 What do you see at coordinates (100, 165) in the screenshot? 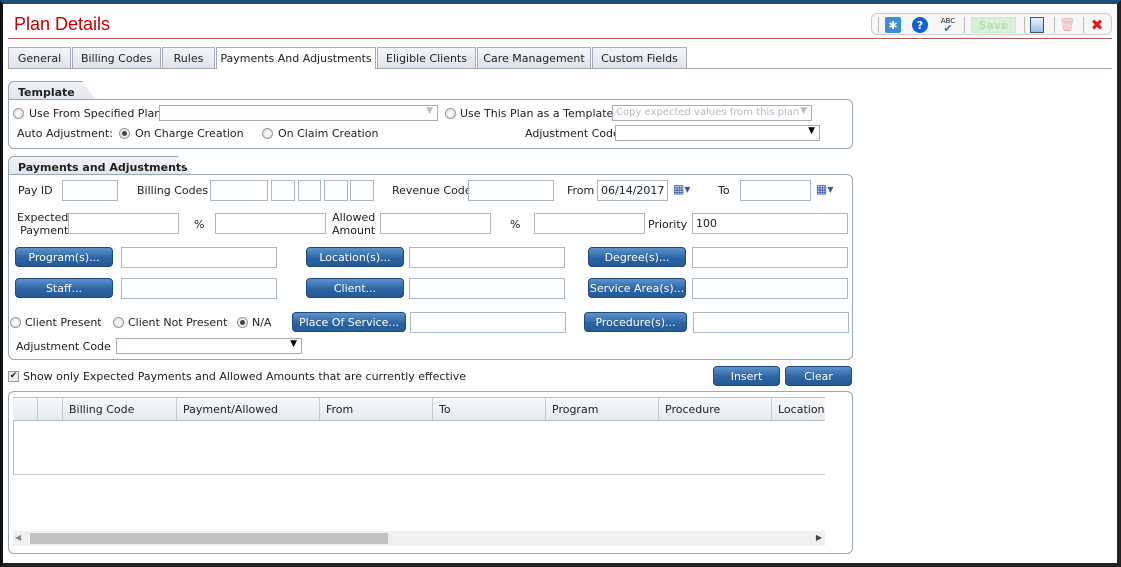
I see `payments-section-title: Payments and Adjustments` at bounding box center [100, 165].